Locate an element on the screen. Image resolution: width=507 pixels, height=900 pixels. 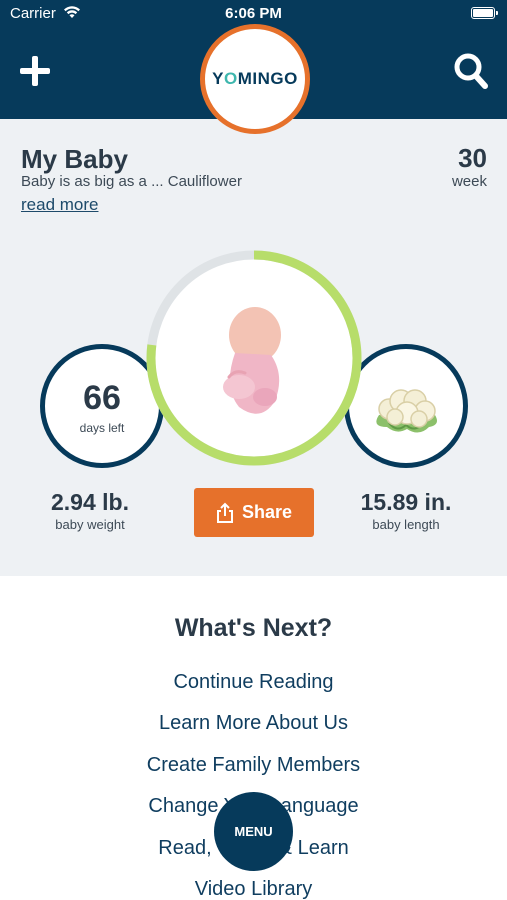
whats-next-title: What's Next? is located at coordinates (253, 628).